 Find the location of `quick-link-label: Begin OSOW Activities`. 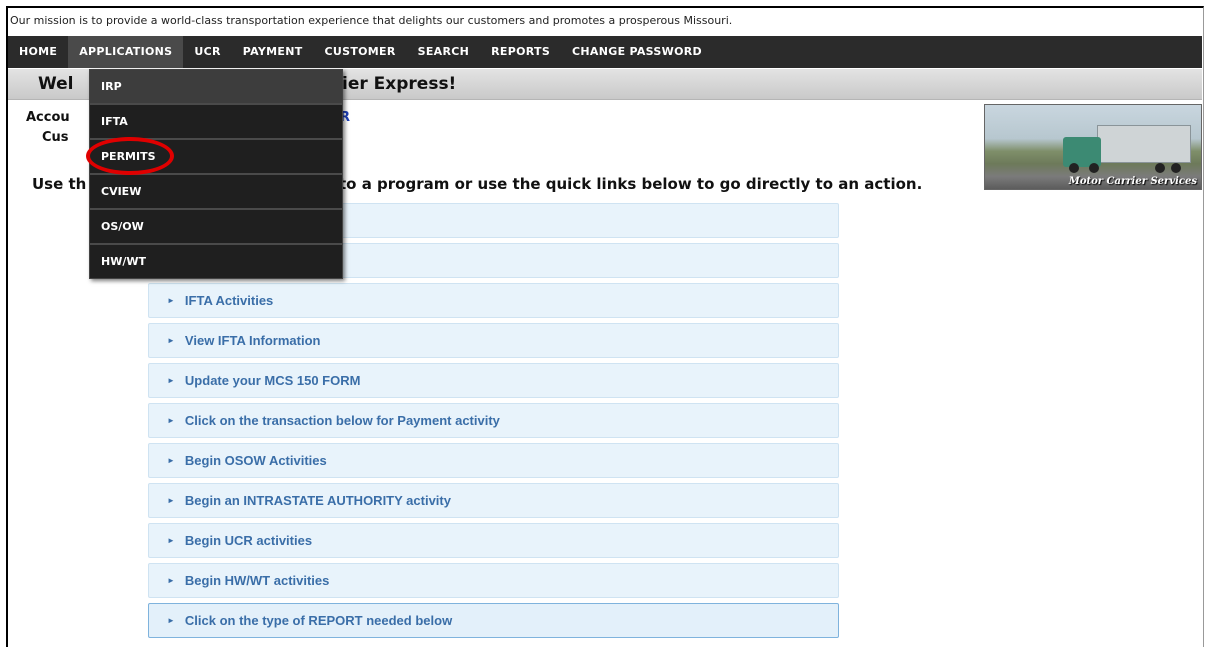

quick-link-label: Begin OSOW Activities is located at coordinates (255, 460).